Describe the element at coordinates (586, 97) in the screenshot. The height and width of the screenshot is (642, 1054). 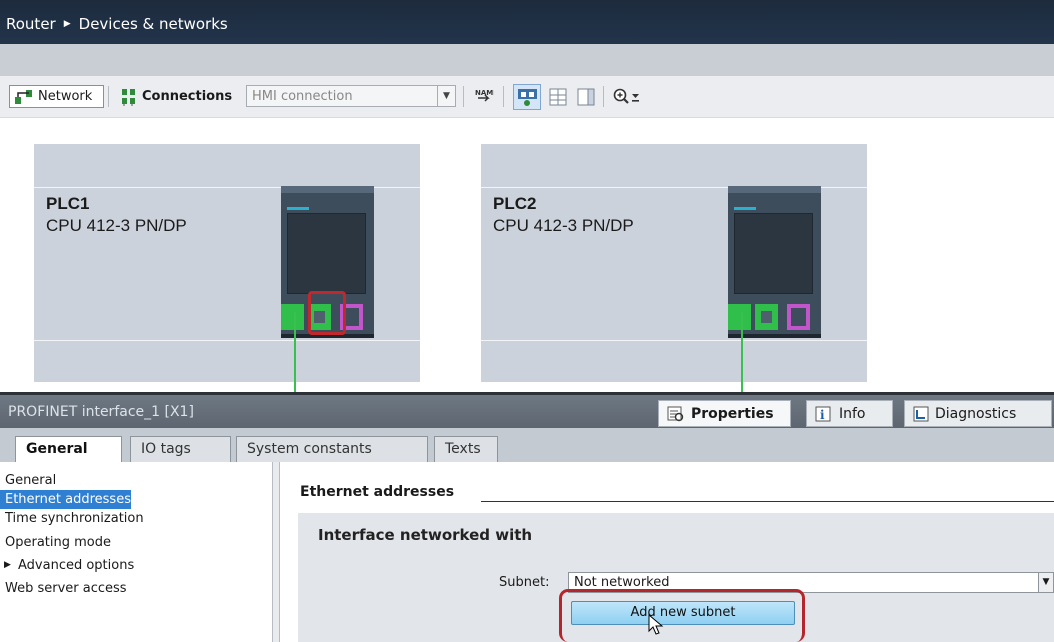
I see `columns-icon` at that location.